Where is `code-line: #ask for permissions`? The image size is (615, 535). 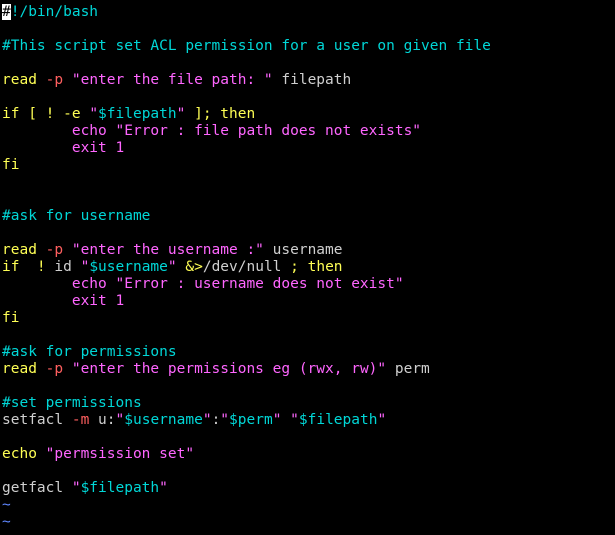
code-line: #ask for permissions is located at coordinates (308, 352).